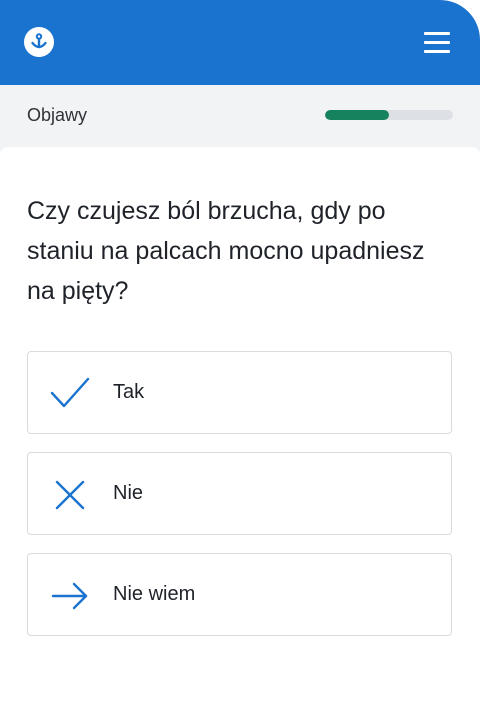 This screenshot has height=718, width=480. Describe the element at coordinates (239, 392) in the screenshot. I see `answer-option-yes: Tak` at that location.